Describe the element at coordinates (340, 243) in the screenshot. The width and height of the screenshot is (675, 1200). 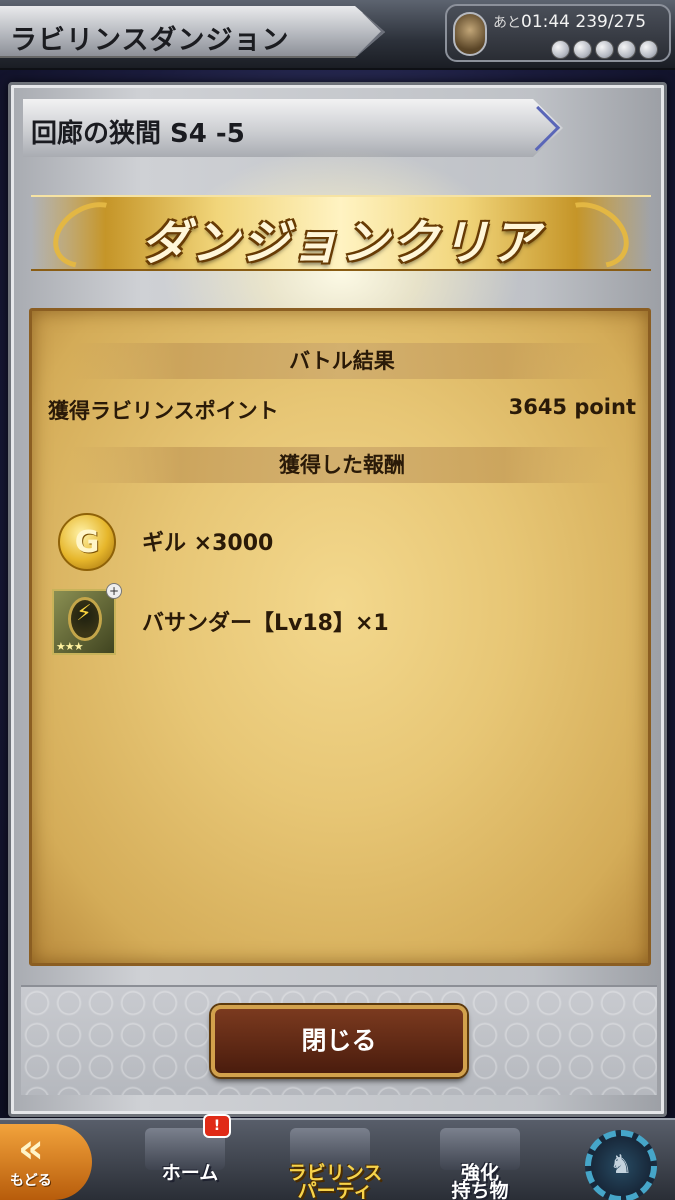
I see `dungeon-clear-title: ダンジョンクリア` at that location.